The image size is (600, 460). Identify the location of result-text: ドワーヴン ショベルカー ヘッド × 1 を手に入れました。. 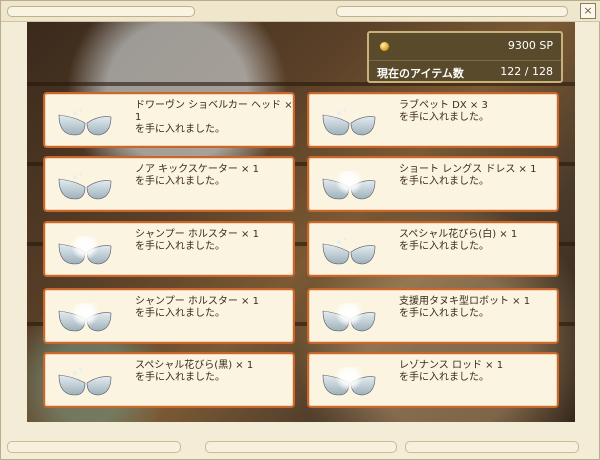
(214, 118).